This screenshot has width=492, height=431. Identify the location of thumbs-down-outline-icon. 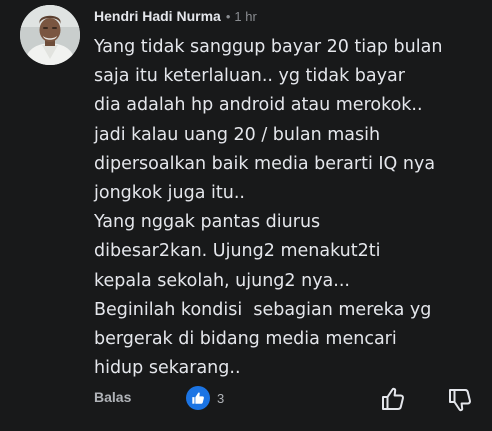
(460, 400).